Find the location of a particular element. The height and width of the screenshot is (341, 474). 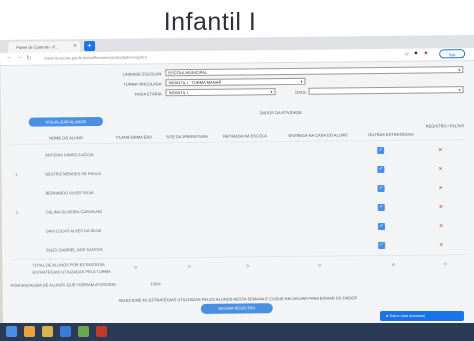

browser-tab: Painel de Controle - P... ✕ is located at coordinates (44, 47).